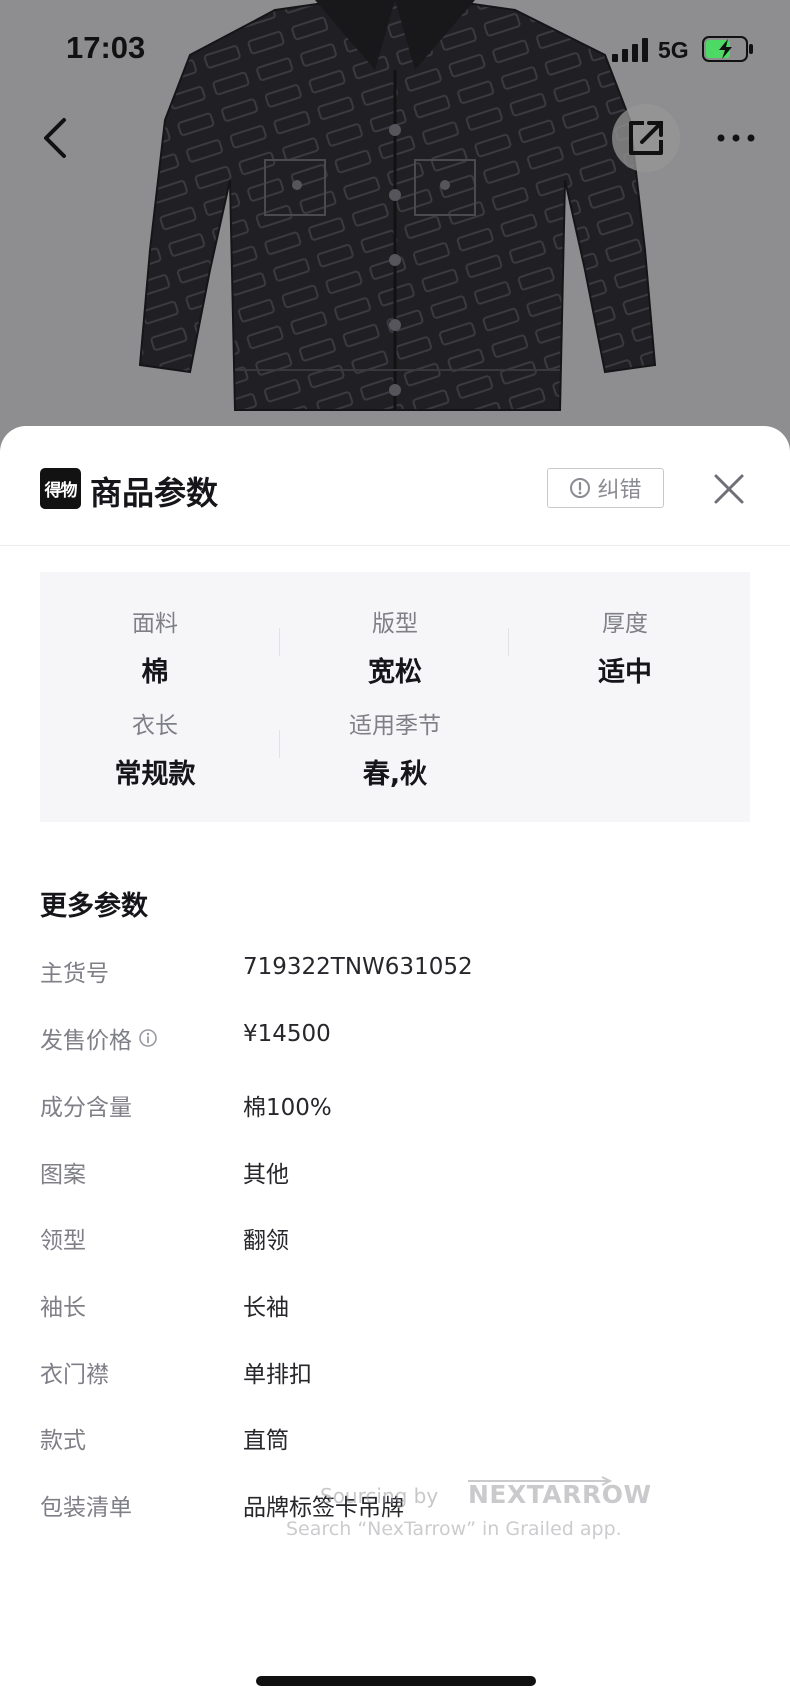  What do you see at coordinates (395, 486) in the screenshot?
I see `sheet-header: 得物 商品参数 纠错` at bounding box center [395, 486].